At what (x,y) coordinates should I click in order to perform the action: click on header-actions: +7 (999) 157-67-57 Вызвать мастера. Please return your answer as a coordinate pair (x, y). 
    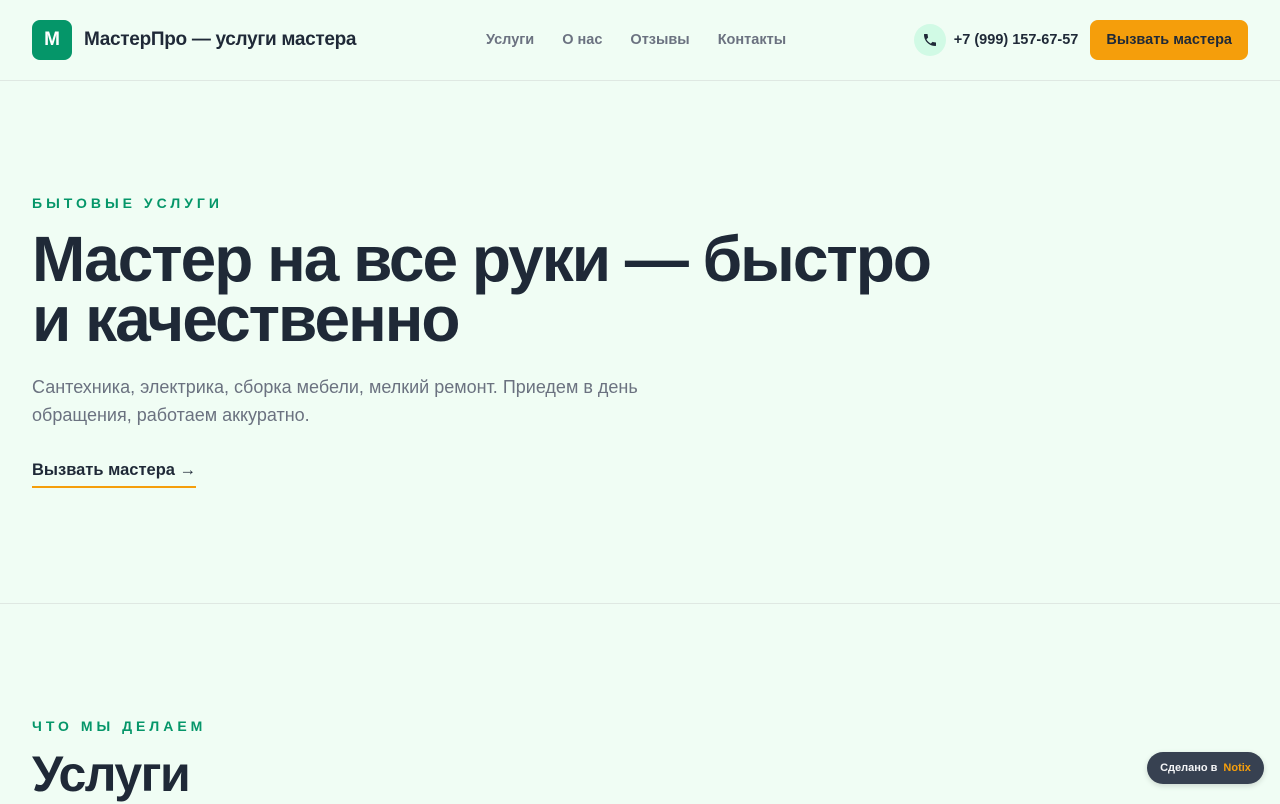
    Looking at the image, I should click on (1080, 40).